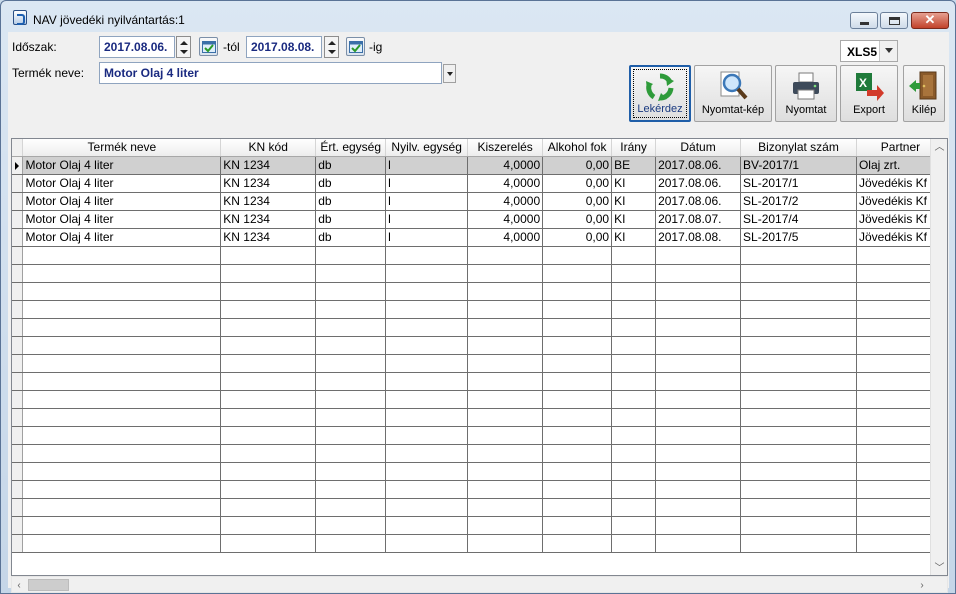 The width and height of the screenshot is (956, 594). Describe the element at coordinates (798, 183) in the screenshot. I see `table-cell: SL-2017/1` at that location.